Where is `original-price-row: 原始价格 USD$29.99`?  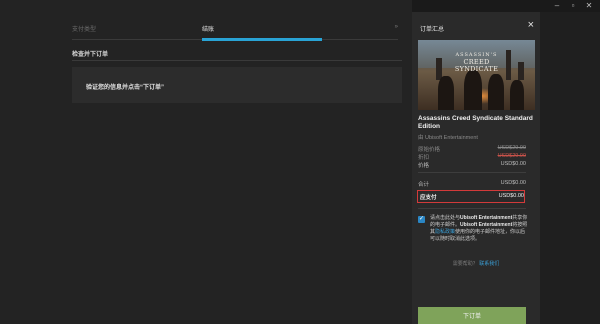
original-price-row: 原始价格 USD$29.99 is located at coordinates (472, 149).